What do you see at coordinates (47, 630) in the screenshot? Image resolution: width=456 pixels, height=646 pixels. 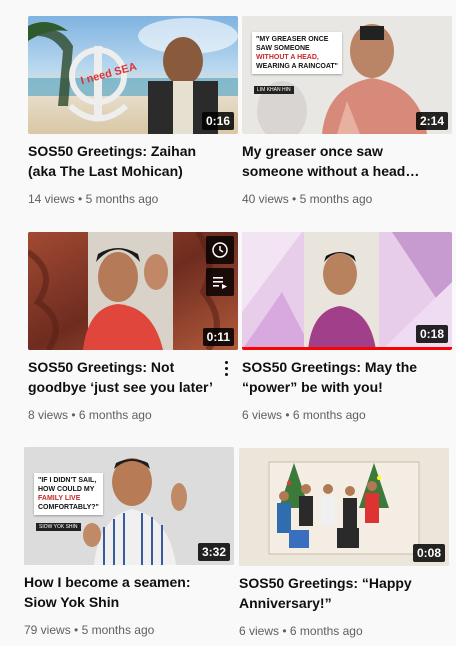 I see `view-count: 79 views` at bounding box center [47, 630].